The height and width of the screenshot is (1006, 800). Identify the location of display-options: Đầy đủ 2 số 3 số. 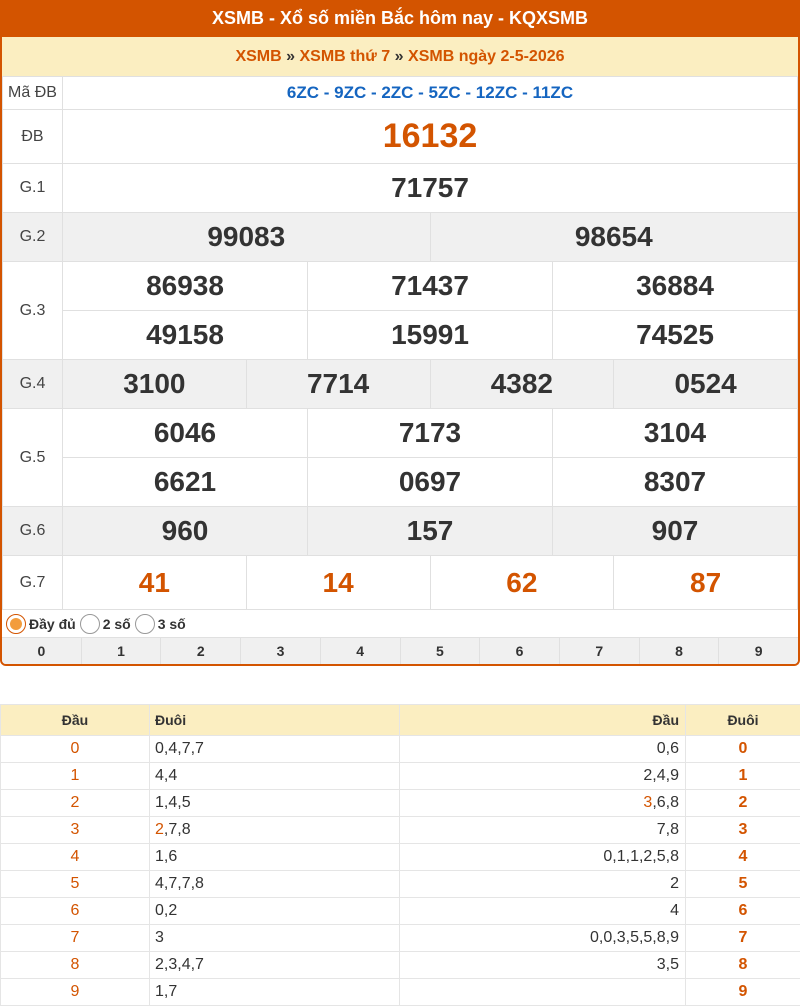
(400, 624).